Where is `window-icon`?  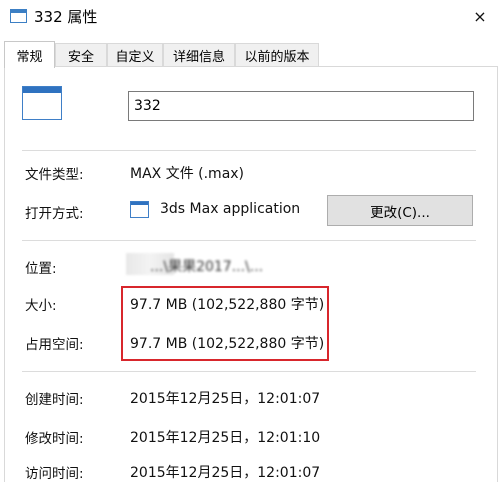
window-icon is located at coordinates (18, 16).